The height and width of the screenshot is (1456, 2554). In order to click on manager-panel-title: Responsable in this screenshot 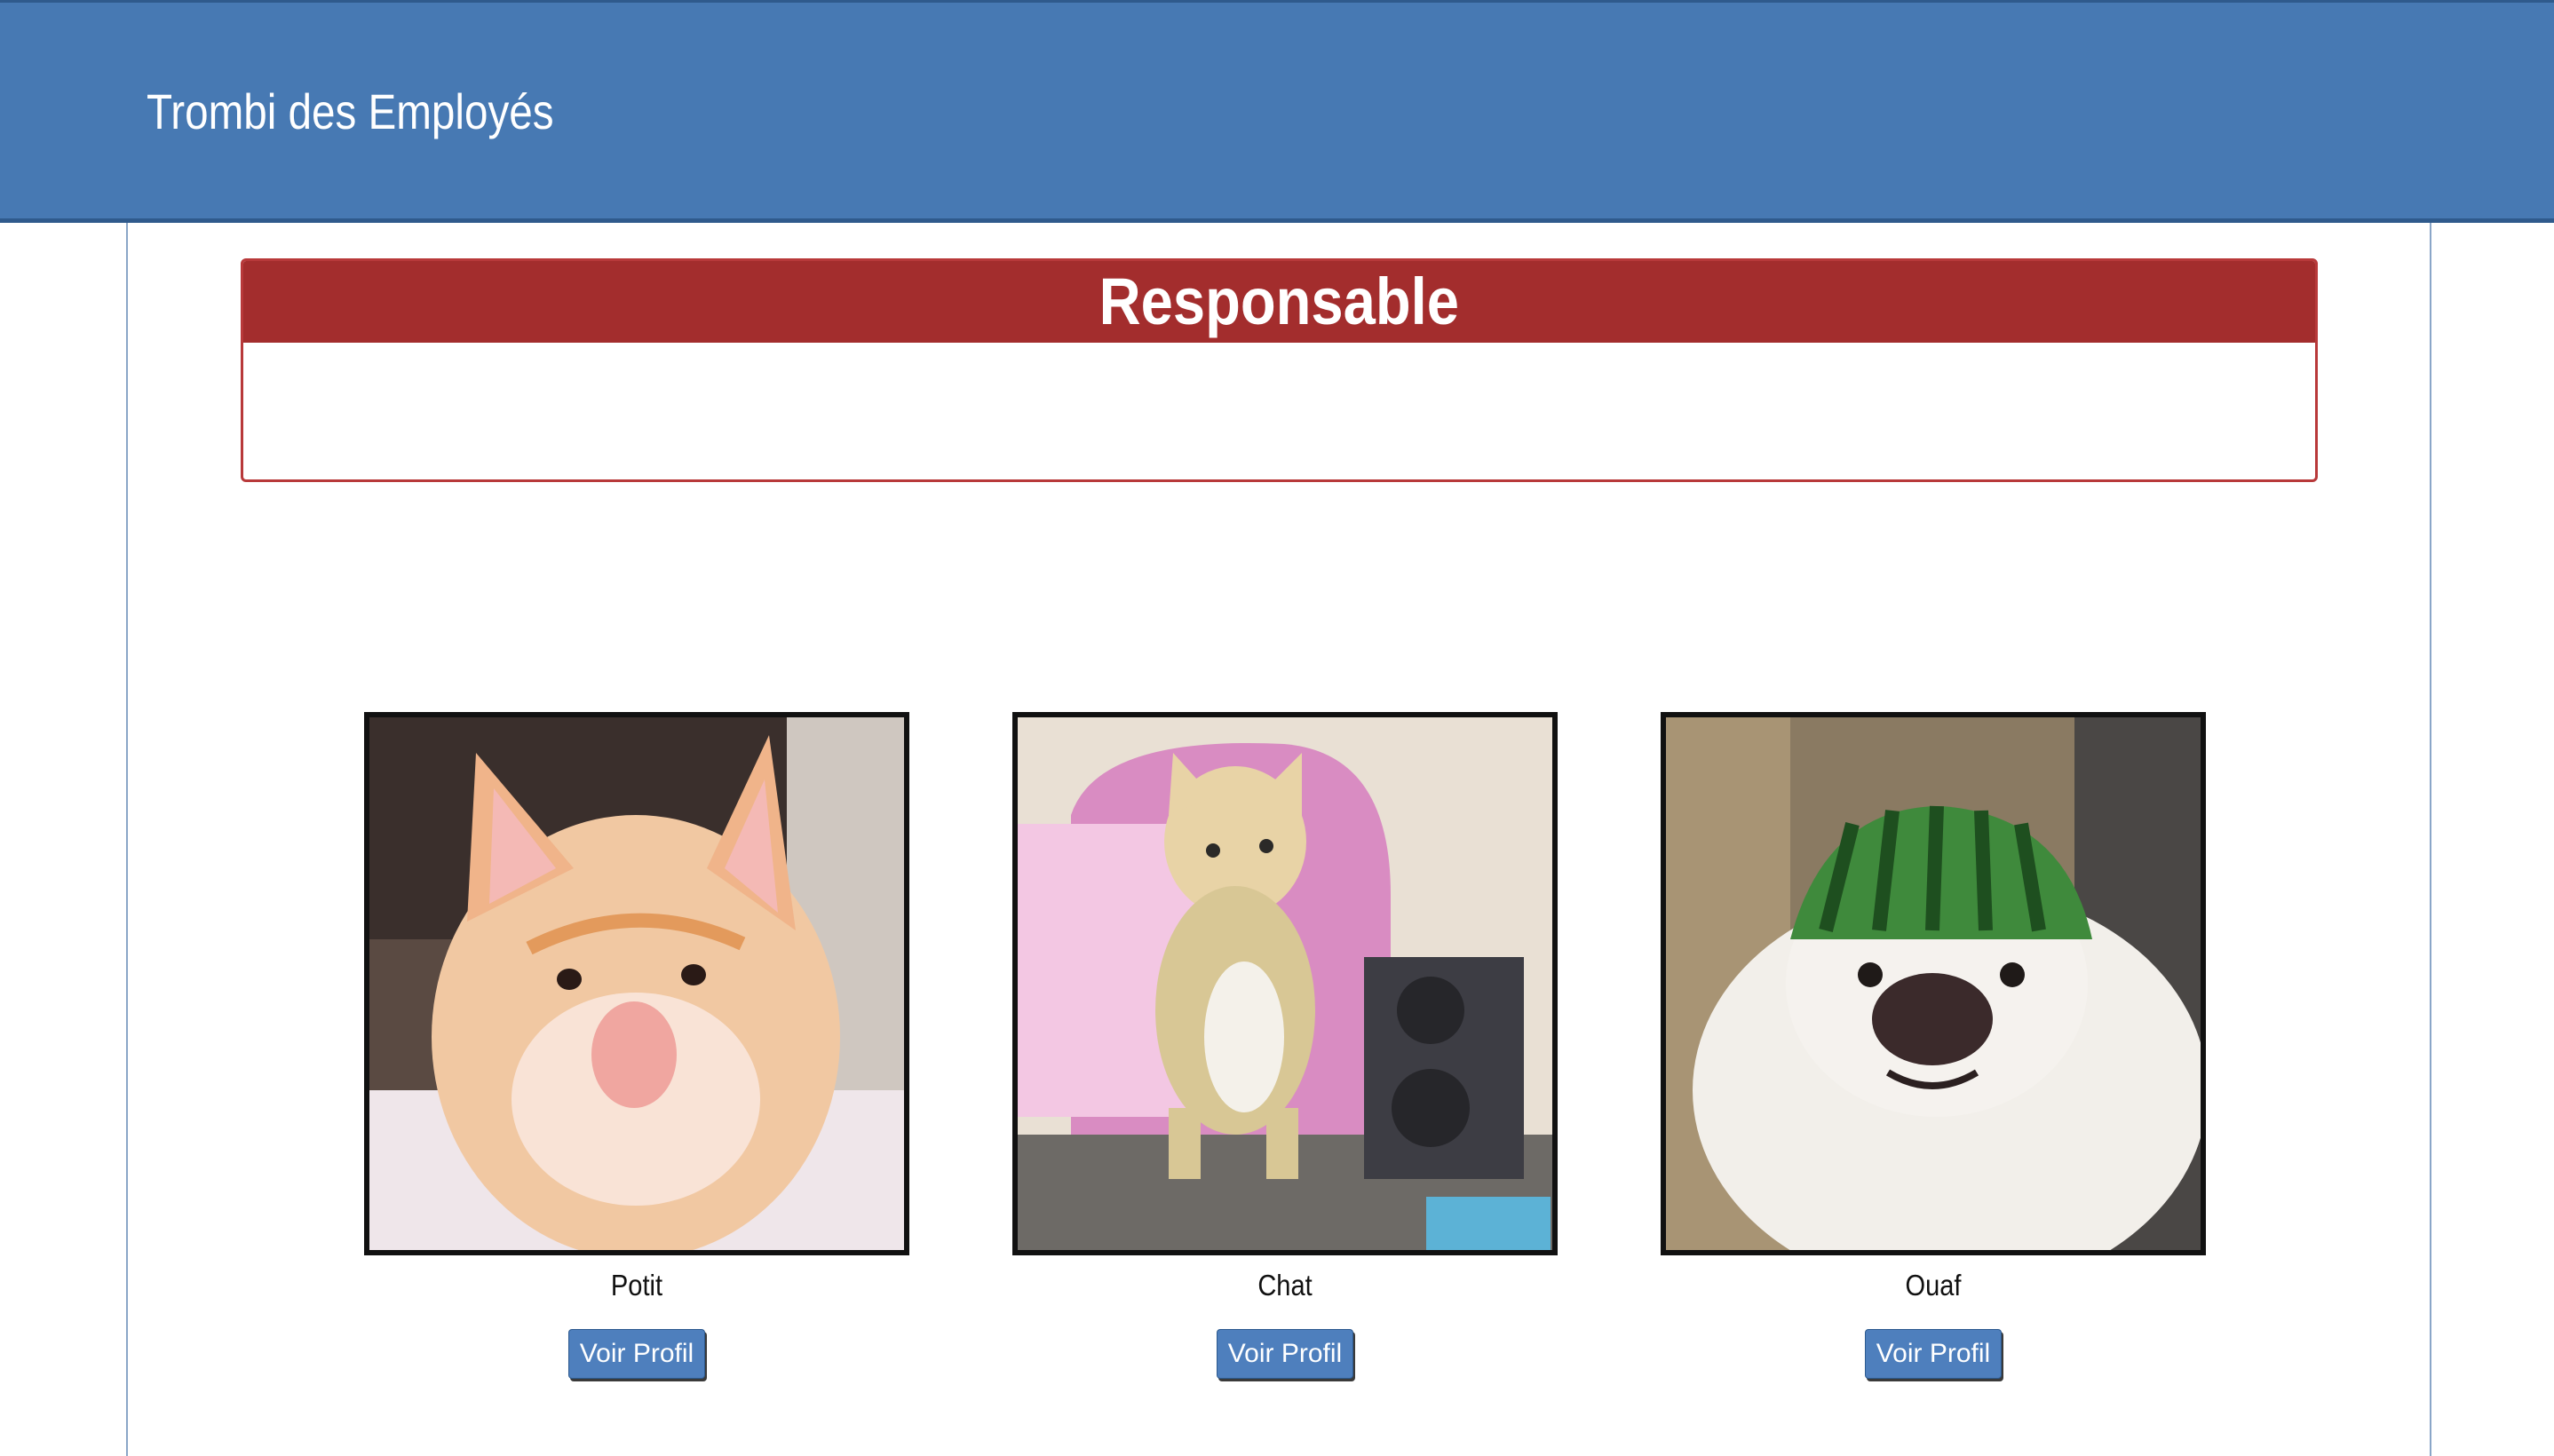, I will do `click(1280, 301)`.